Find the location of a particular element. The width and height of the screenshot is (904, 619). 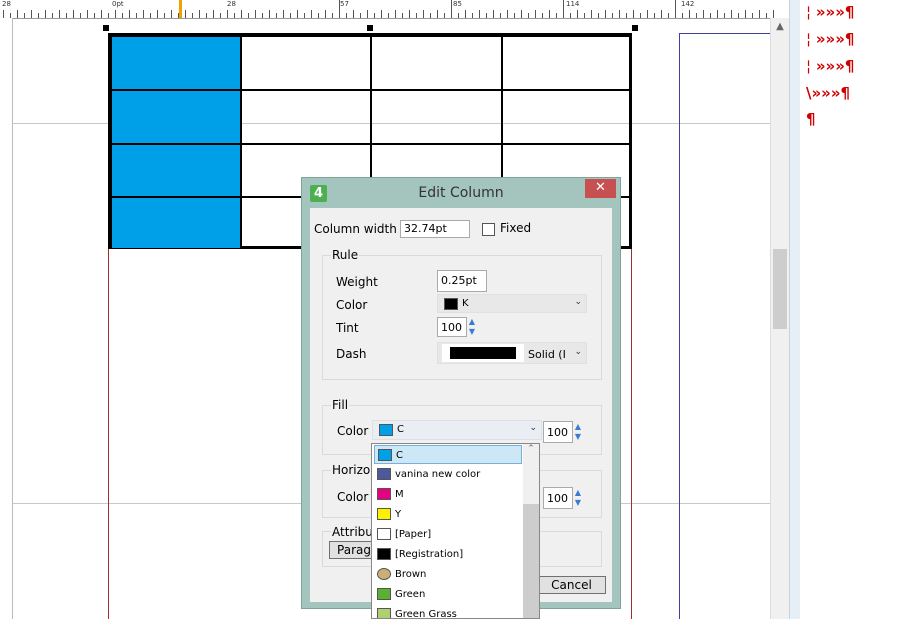

horizontal-tint-input: 100 is located at coordinates (558, 498).